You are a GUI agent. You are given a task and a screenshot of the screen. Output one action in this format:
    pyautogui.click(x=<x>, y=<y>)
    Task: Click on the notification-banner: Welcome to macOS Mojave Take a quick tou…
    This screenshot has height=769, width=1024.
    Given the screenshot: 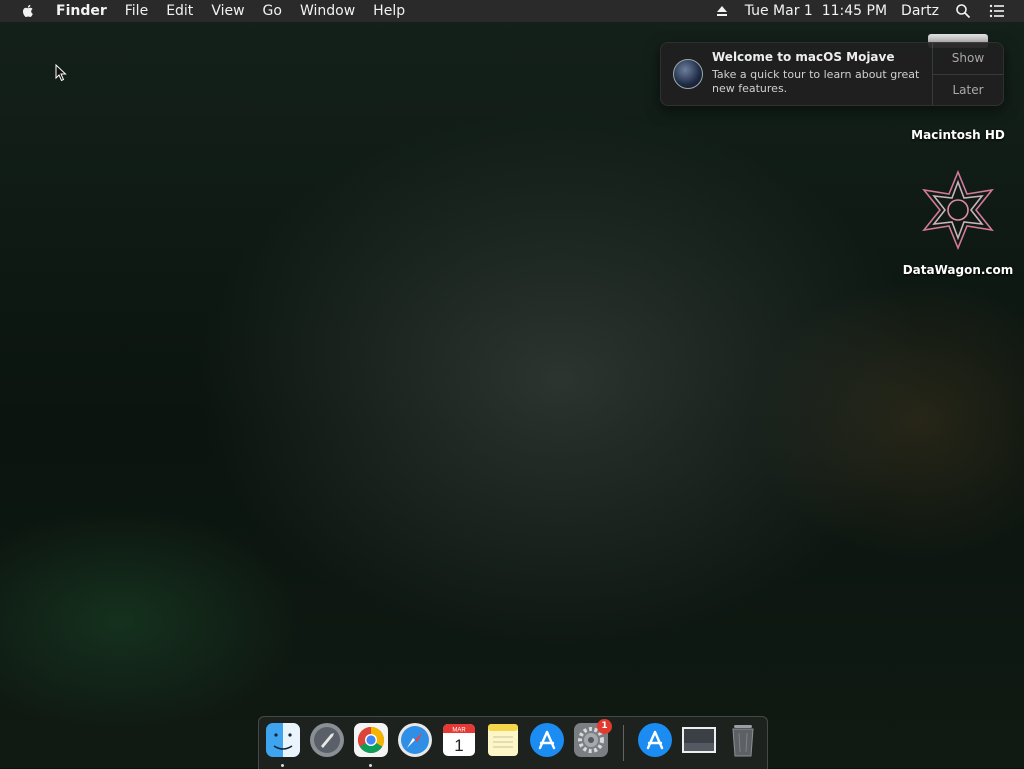 What is the action you would take?
    pyautogui.click(x=832, y=74)
    